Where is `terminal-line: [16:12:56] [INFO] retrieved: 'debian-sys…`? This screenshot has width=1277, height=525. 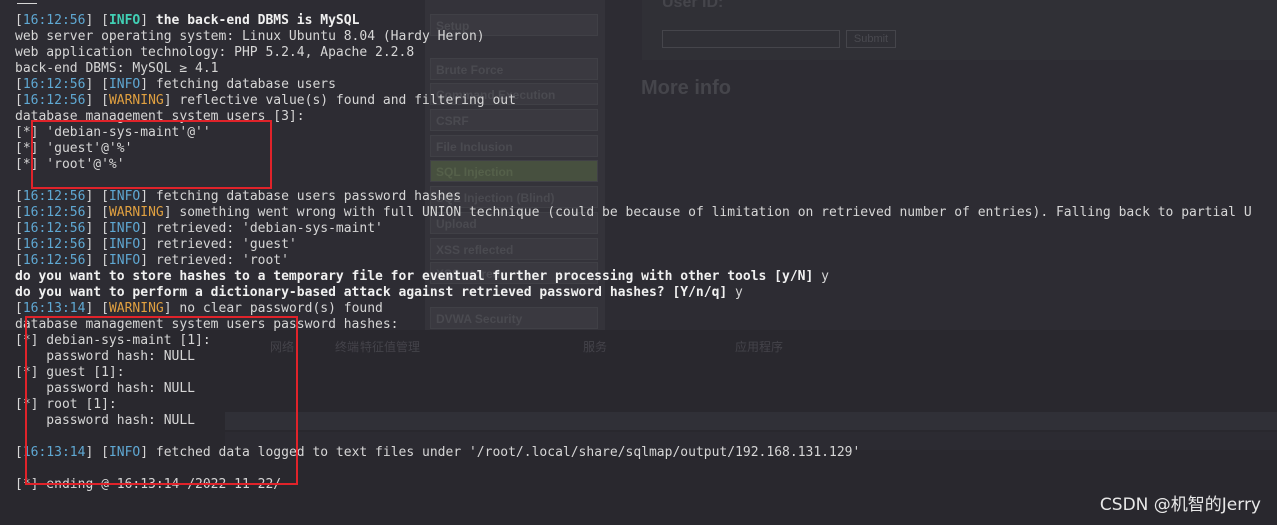
terminal-line: [16:12:56] [INFO] retrieved: 'debian-sys… is located at coordinates (633, 229).